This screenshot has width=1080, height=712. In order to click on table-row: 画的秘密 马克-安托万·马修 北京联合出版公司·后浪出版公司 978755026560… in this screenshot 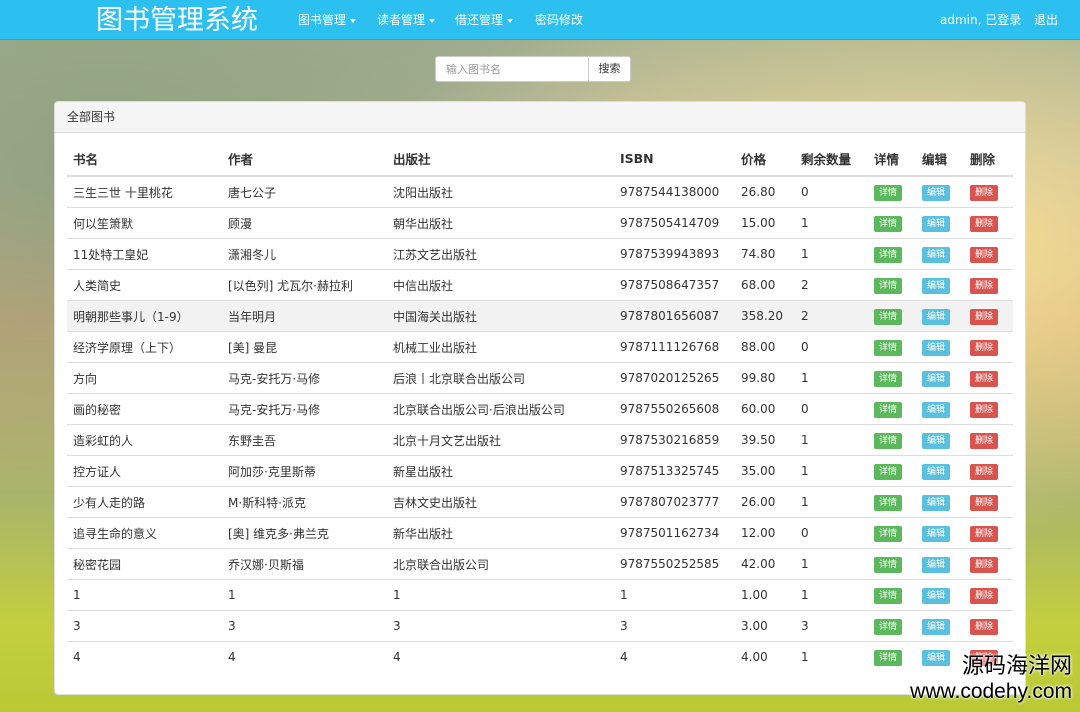, I will do `click(540, 409)`.